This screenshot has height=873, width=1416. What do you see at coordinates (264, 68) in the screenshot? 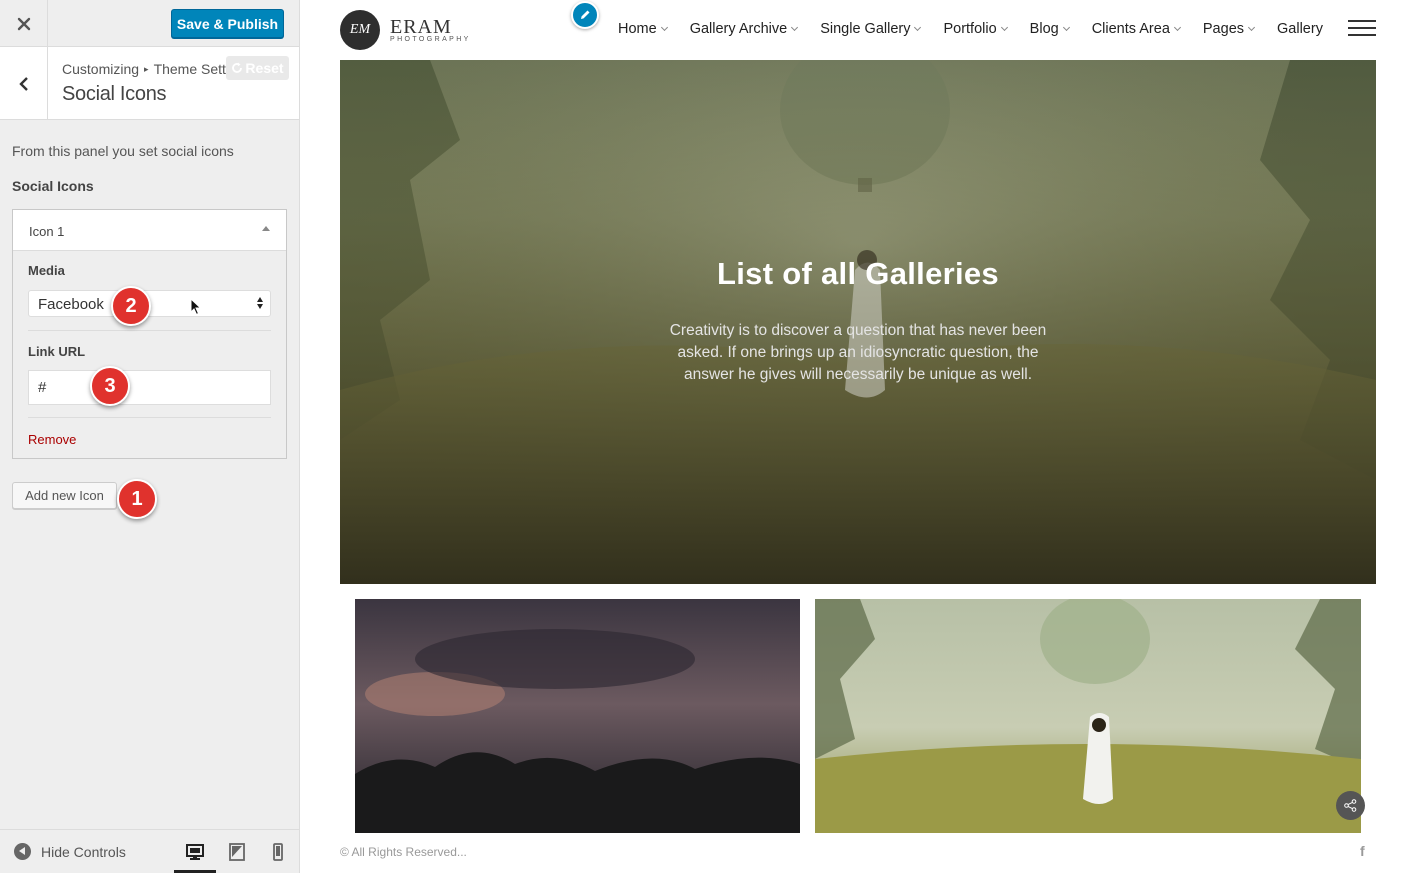
I see `reset-label: Reset` at bounding box center [264, 68].